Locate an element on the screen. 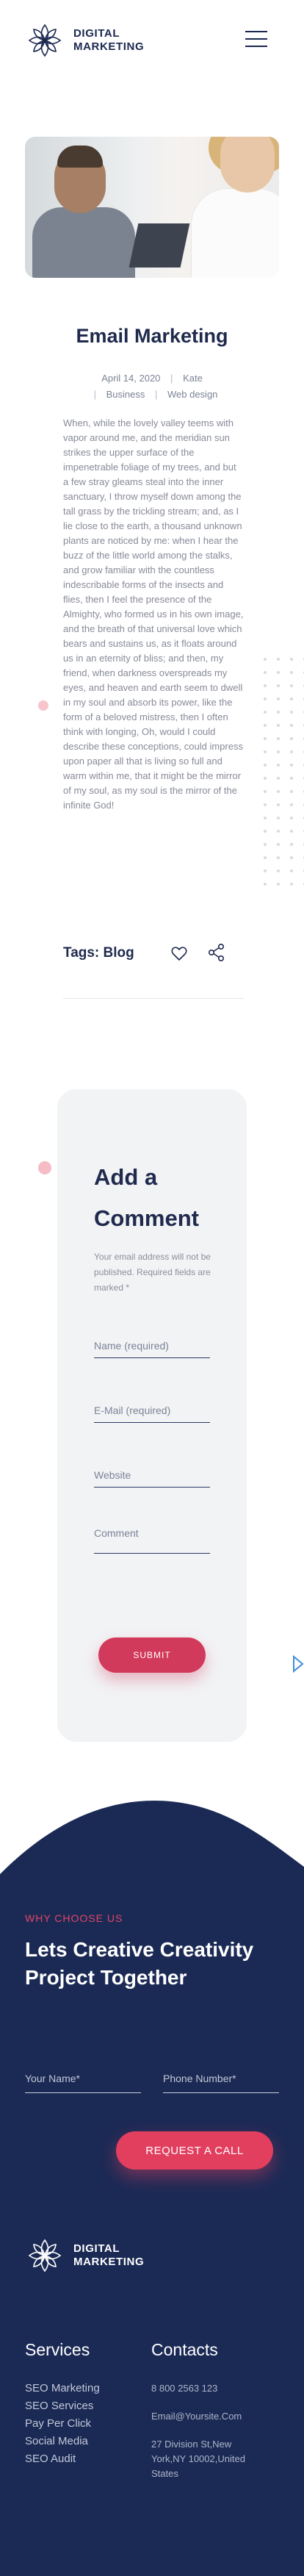  article-date: April 14, 2020 is located at coordinates (131, 378).